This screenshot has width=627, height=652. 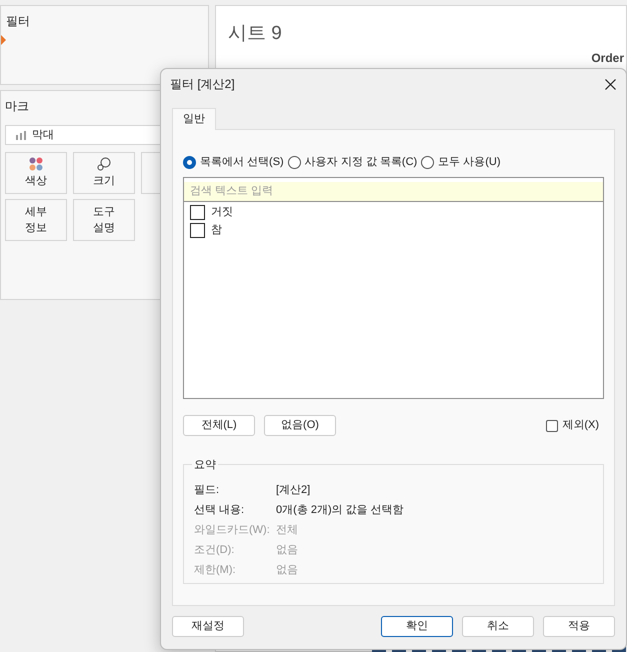 I want to click on sheet-title: 시트 9, so click(x=255, y=34).